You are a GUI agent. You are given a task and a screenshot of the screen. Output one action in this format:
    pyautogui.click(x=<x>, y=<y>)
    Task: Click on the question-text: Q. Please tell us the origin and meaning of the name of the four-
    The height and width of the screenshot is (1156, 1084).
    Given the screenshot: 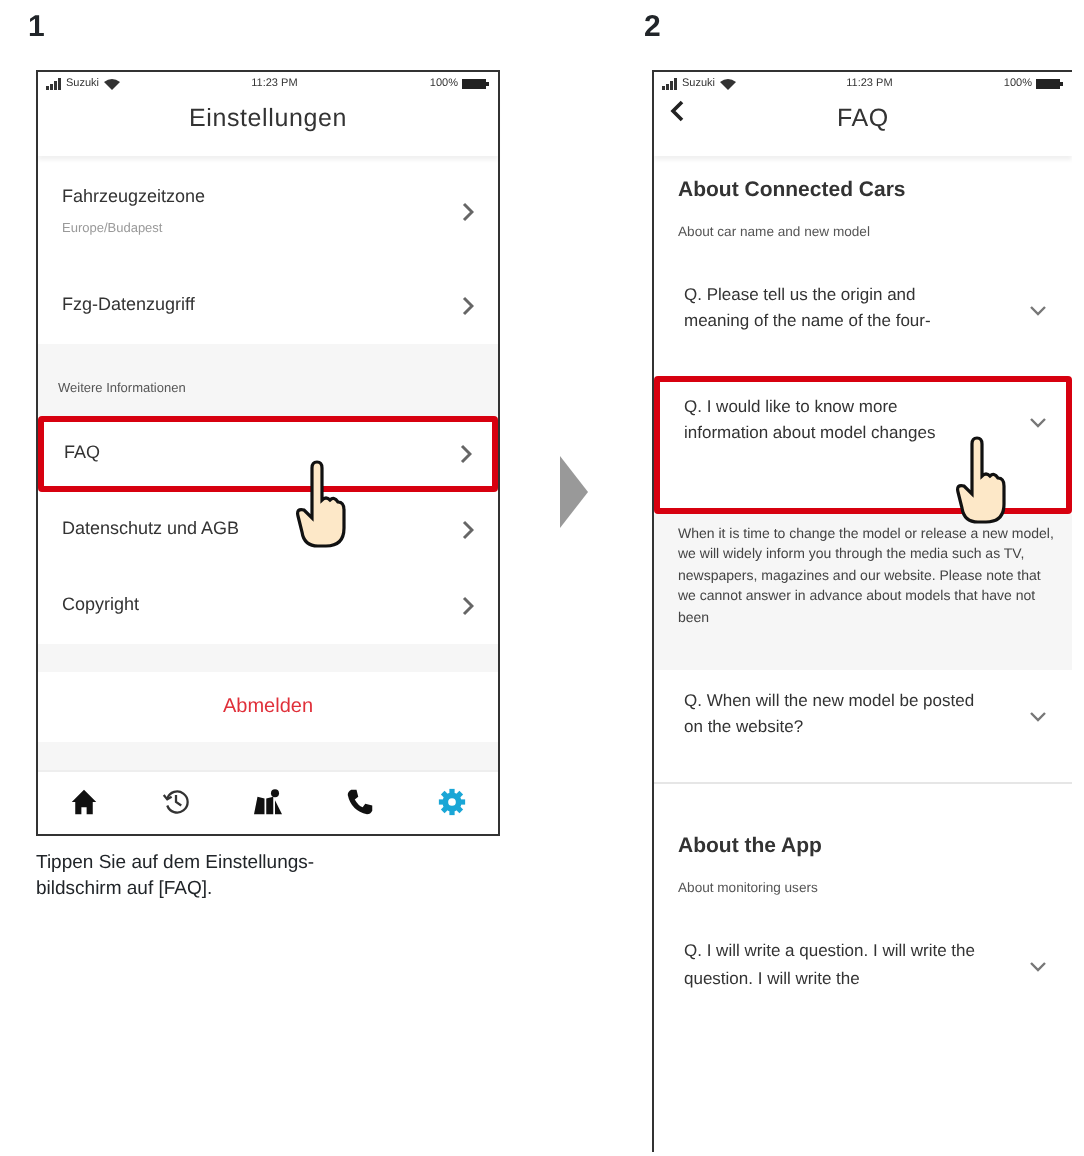 What is the action you would take?
    pyautogui.click(x=808, y=308)
    